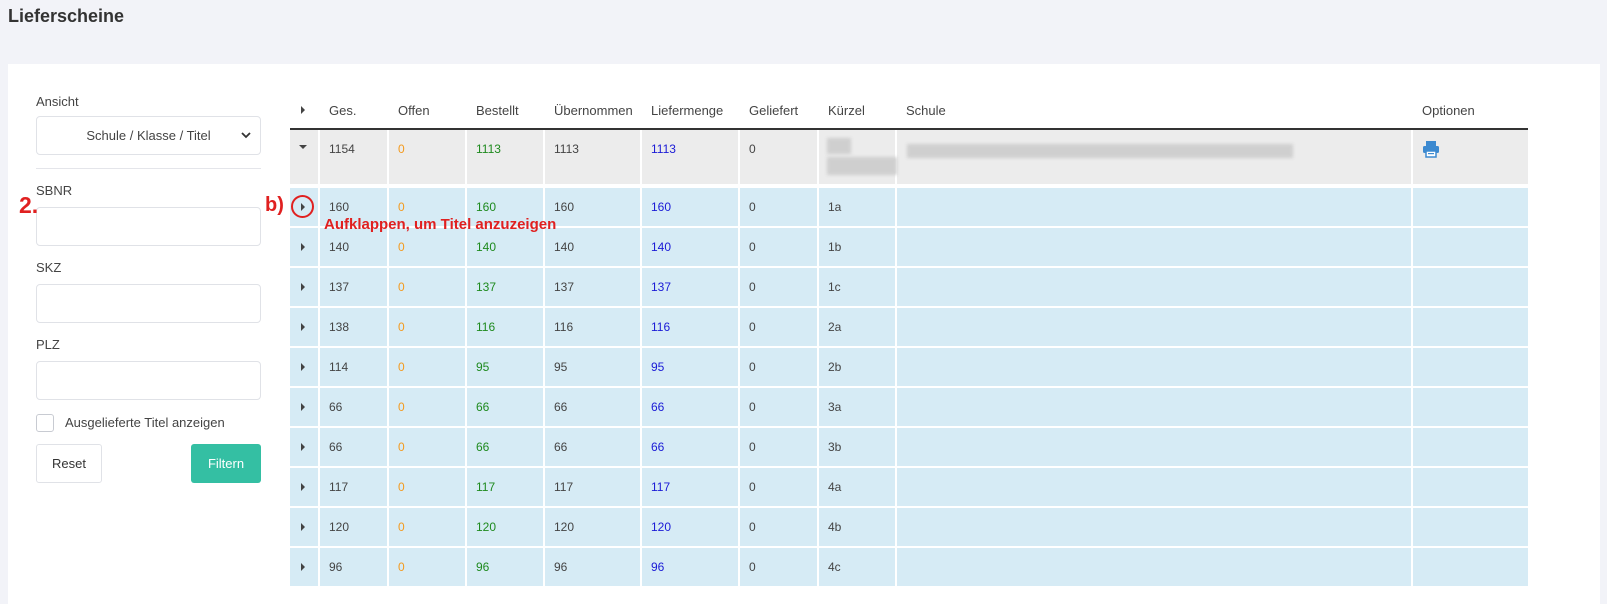 This screenshot has width=1607, height=604. What do you see at coordinates (691, 527) in the screenshot?
I see `cell-liefermenge: 120` at bounding box center [691, 527].